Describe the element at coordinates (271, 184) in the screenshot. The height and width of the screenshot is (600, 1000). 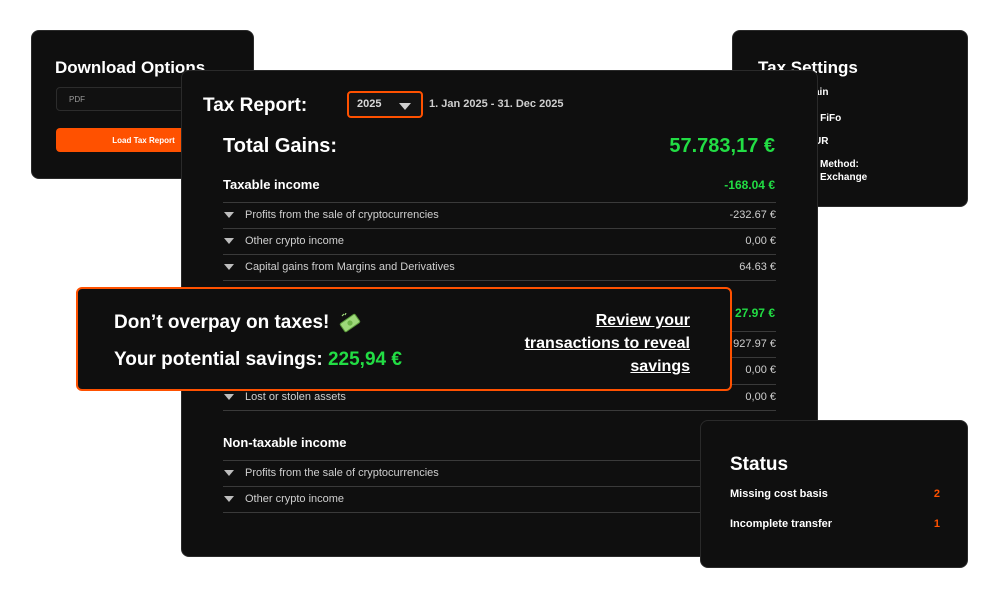
I see `taxable-income-label: Taxable income` at that location.